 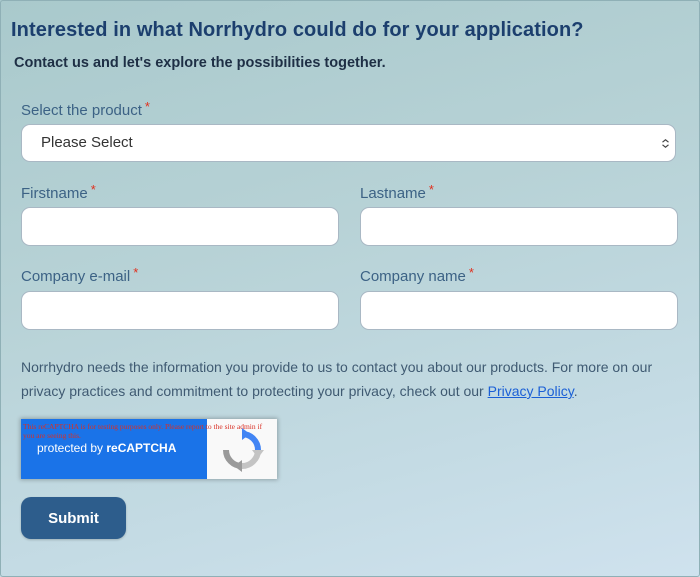 What do you see at coordinates (413, 276) in the screenshot?
I see `company-label-text: Company name` at bounding box center [413, 276].